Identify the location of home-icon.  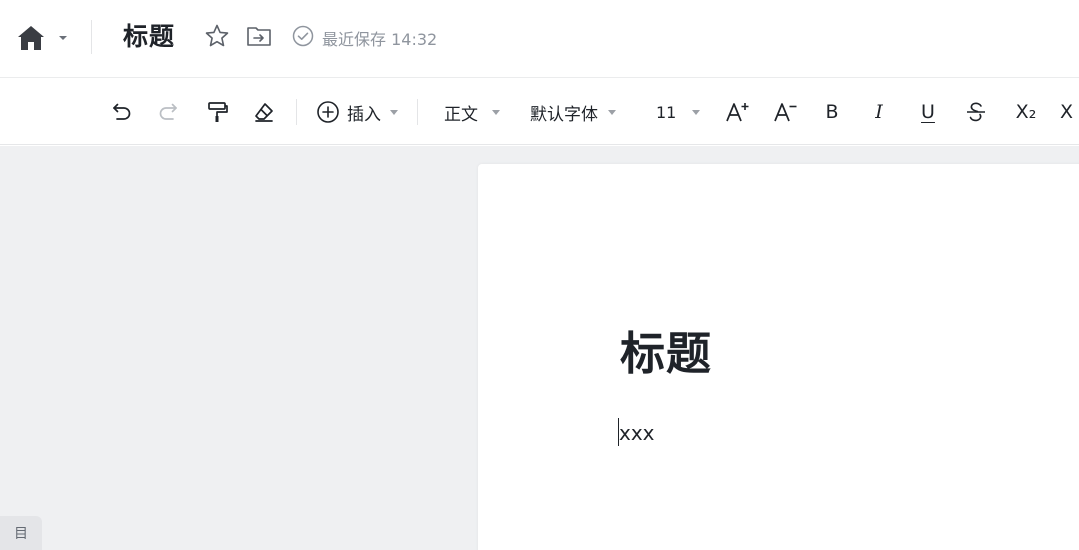
(31, 38).